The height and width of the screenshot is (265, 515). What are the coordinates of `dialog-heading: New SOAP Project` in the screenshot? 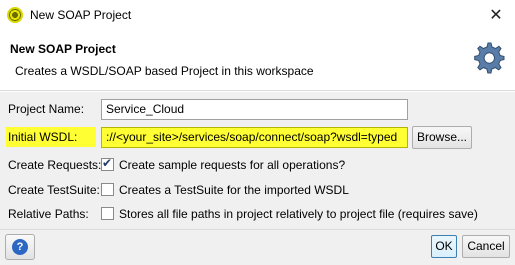 It's located at (63, 49).